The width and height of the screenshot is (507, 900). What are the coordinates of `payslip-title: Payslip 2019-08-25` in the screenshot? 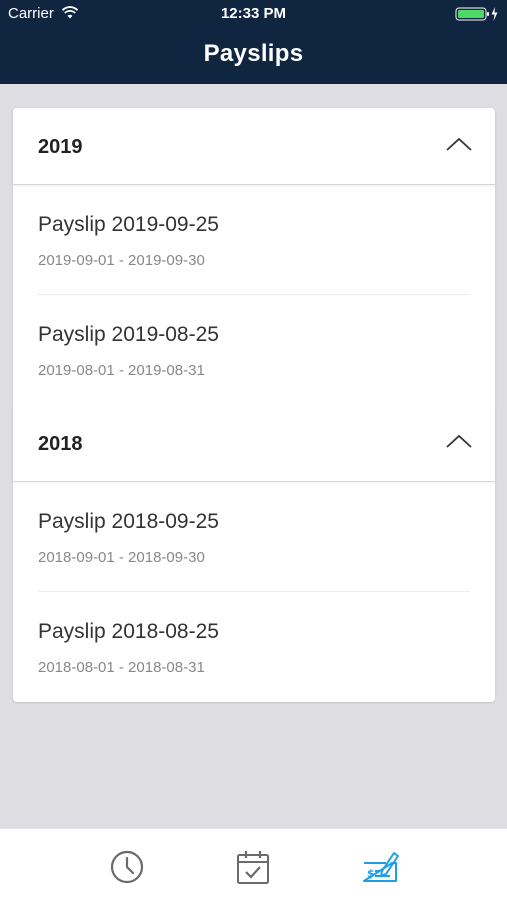 It's located at (128, 334).